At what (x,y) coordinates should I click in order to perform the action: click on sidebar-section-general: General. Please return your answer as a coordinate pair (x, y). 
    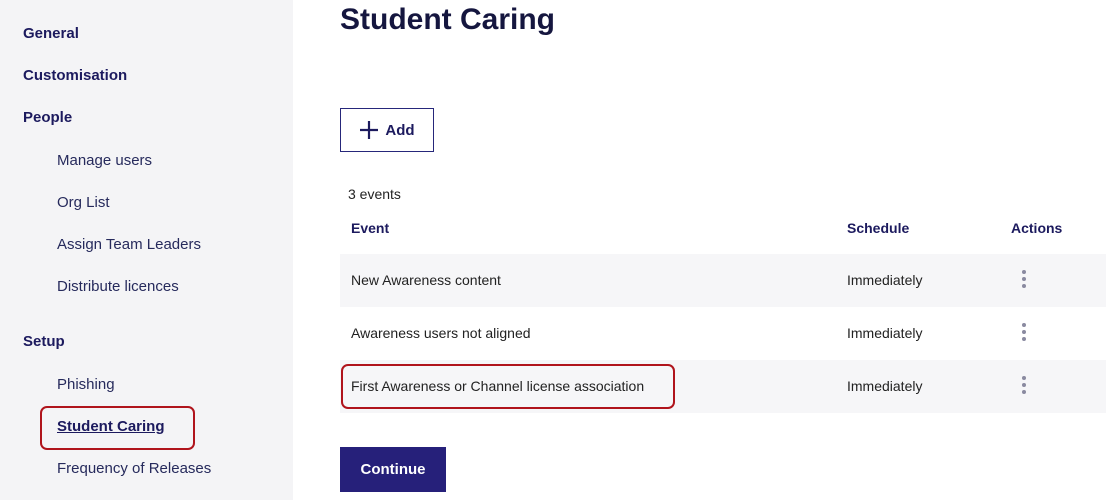
    Looking at the image, I should click on (51, 33).